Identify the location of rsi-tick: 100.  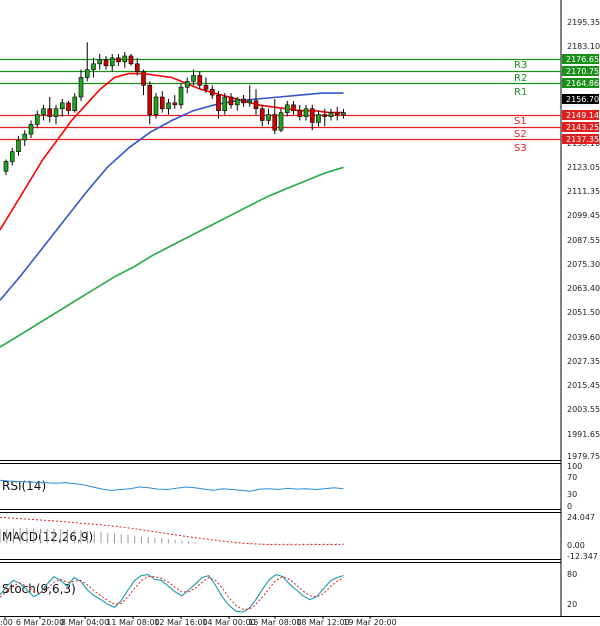
(574, 466).